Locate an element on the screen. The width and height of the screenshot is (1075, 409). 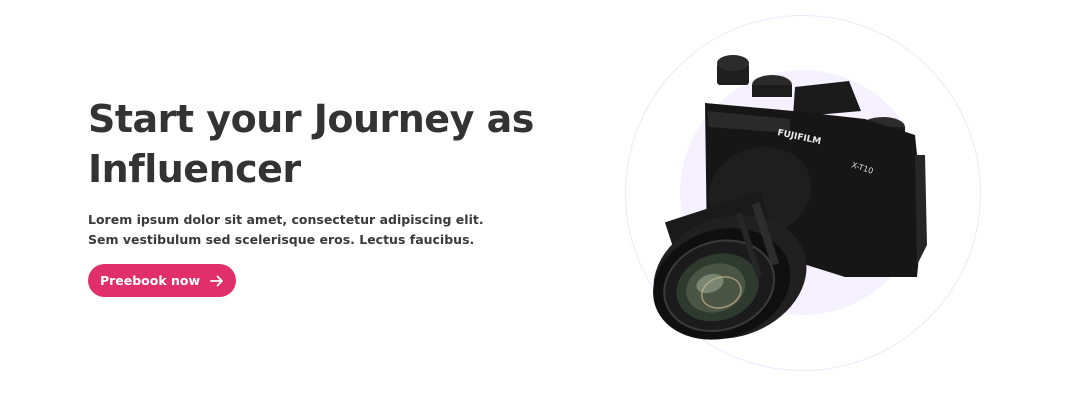
headline-line-1: Start your Journey as is located at coordinates (311, 119).